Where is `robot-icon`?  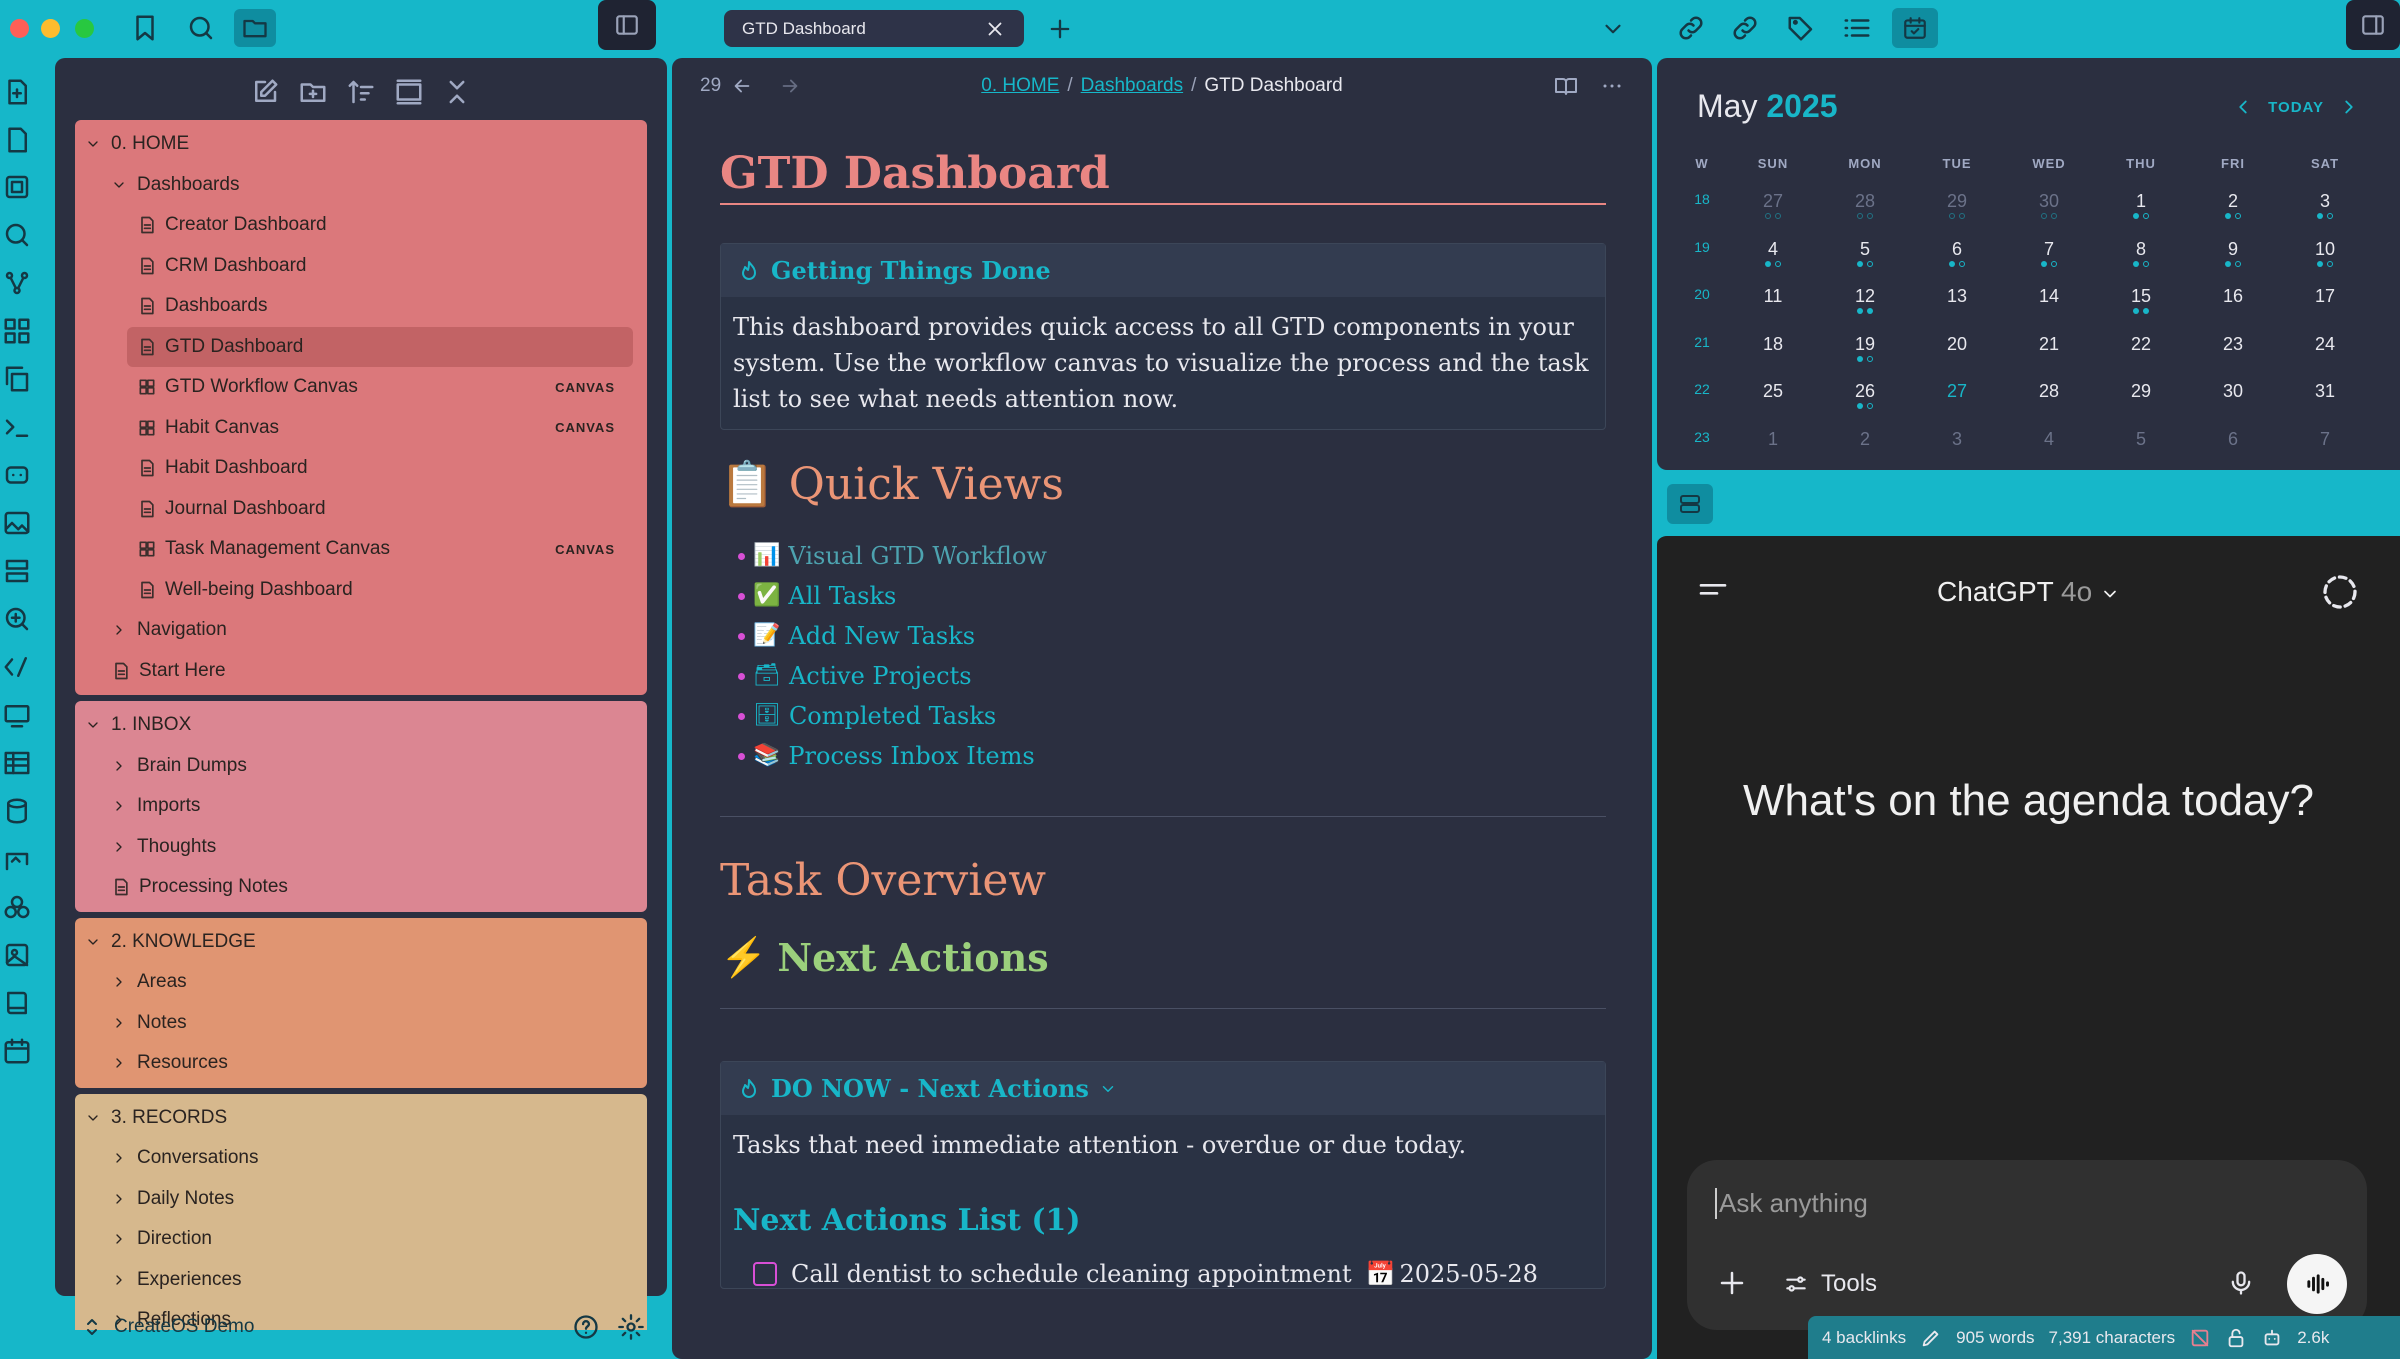
robot-icon is located at coordinates (2272, 1338).